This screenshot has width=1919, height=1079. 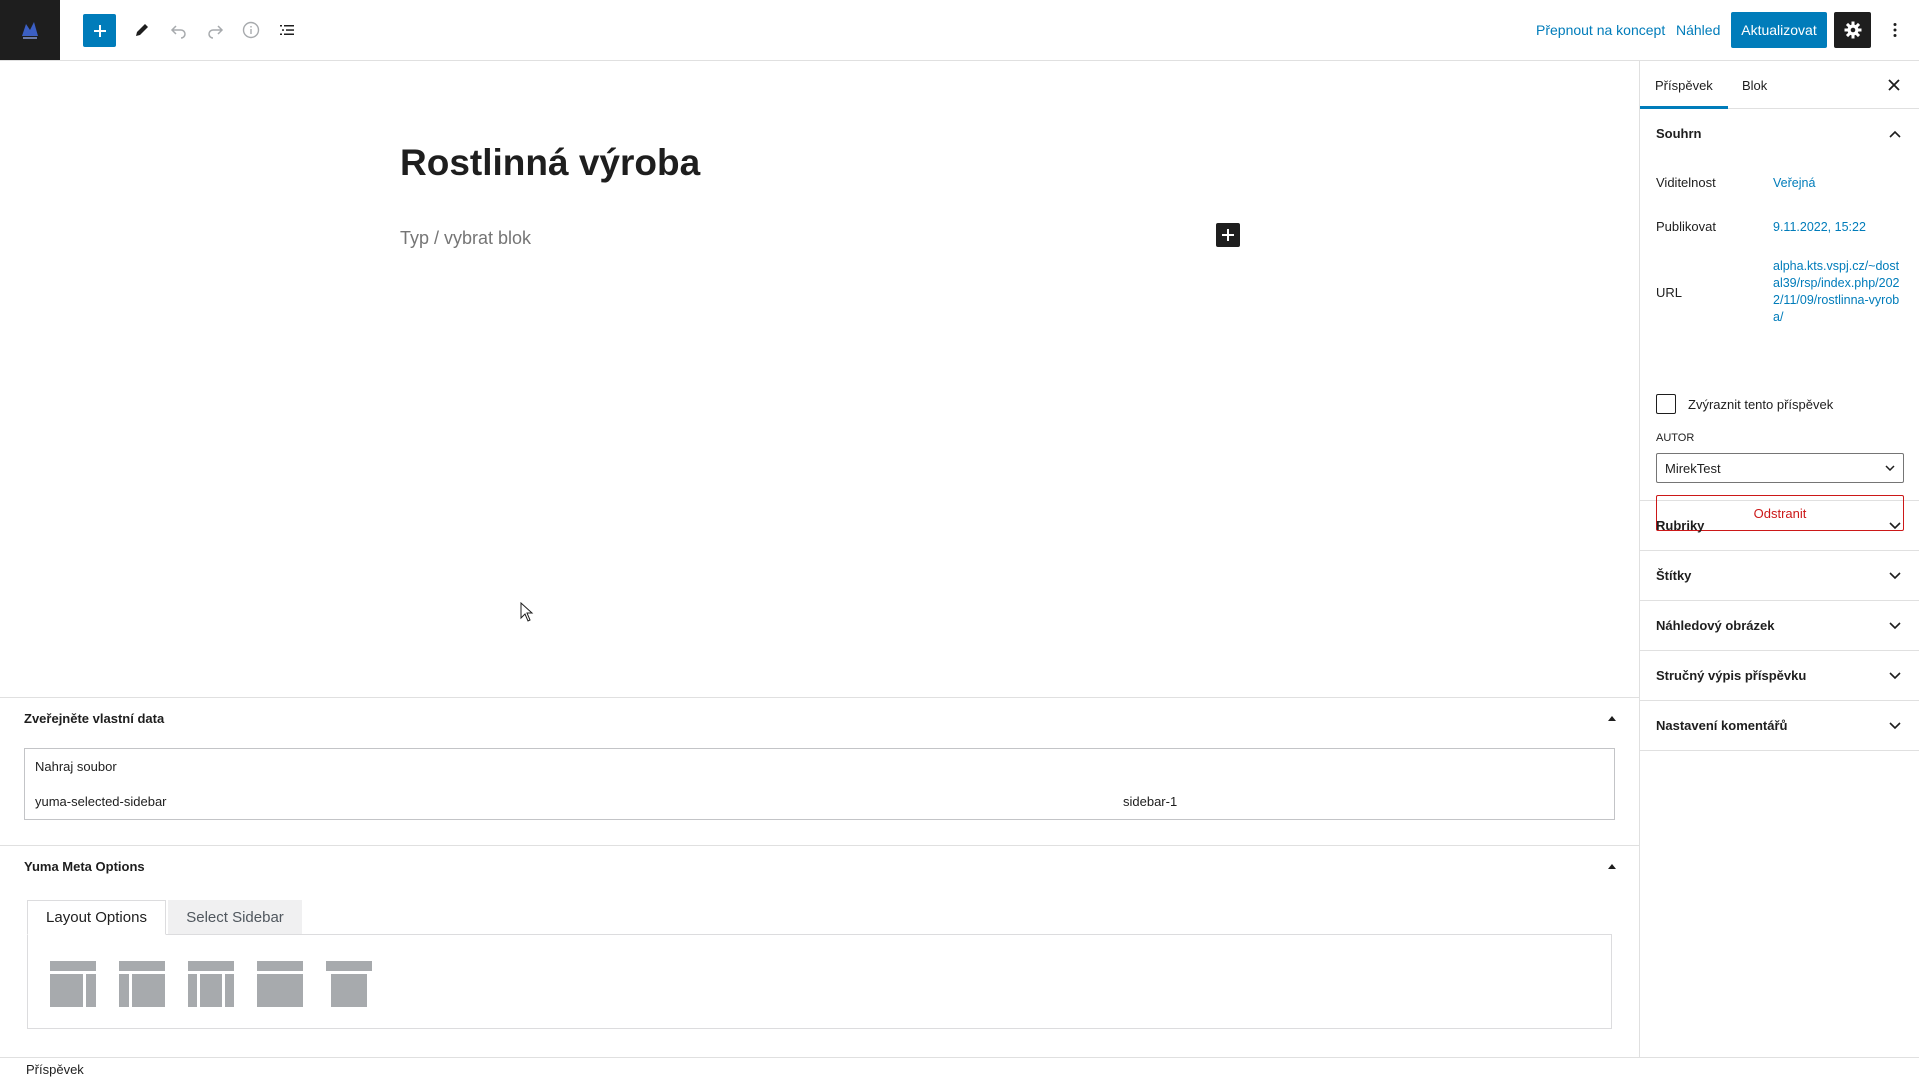 I want to click on details-button, so click(x=251, y=30).